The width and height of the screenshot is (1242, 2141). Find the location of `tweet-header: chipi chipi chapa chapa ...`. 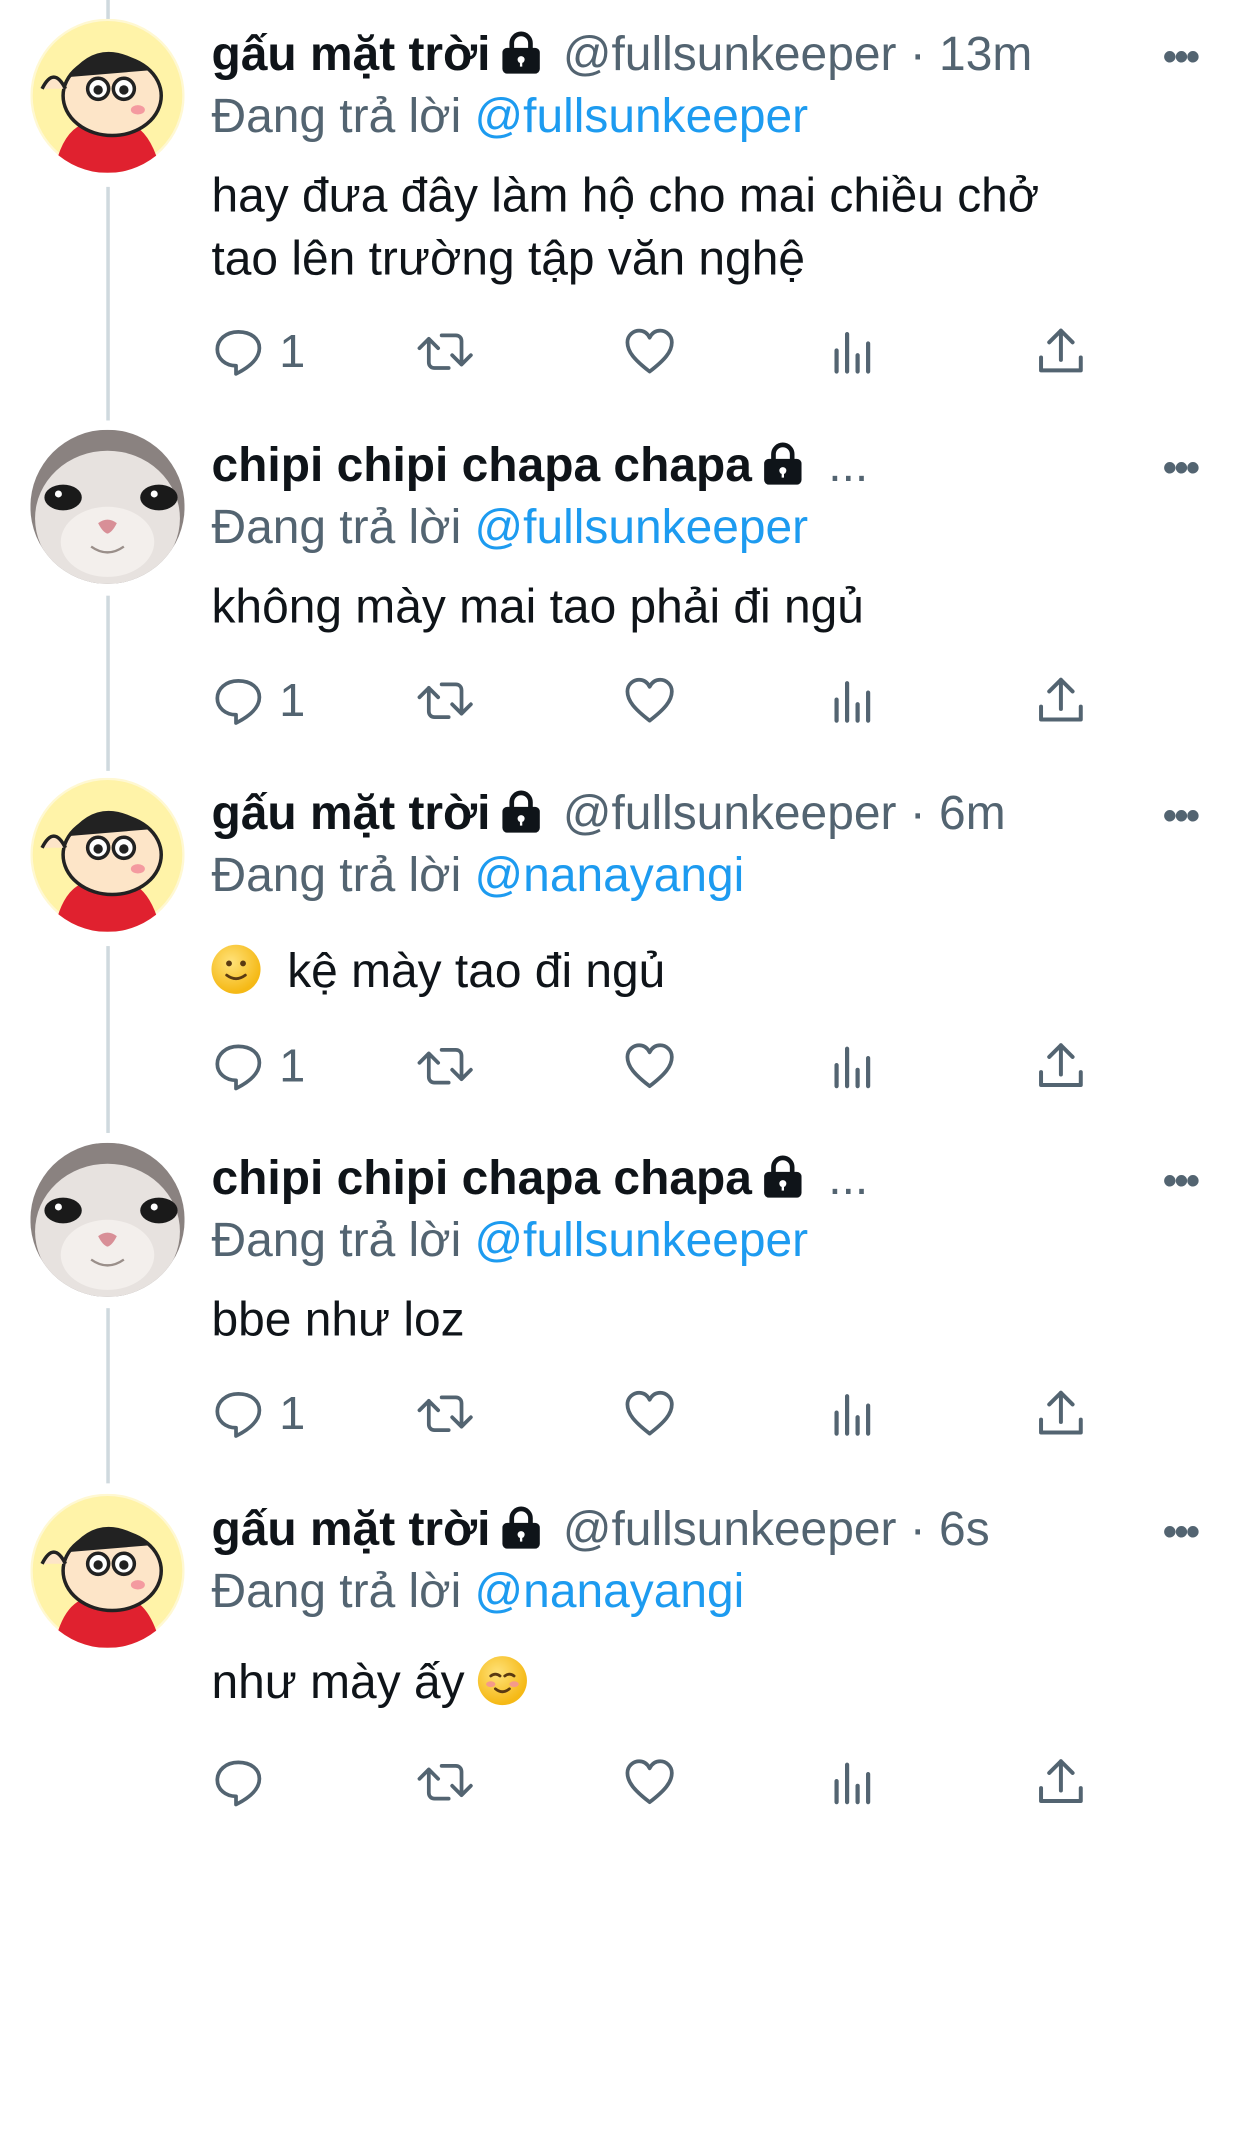

tweet-header: chipi chipi chapa chapa ... is located at coordinates (685, 1179).